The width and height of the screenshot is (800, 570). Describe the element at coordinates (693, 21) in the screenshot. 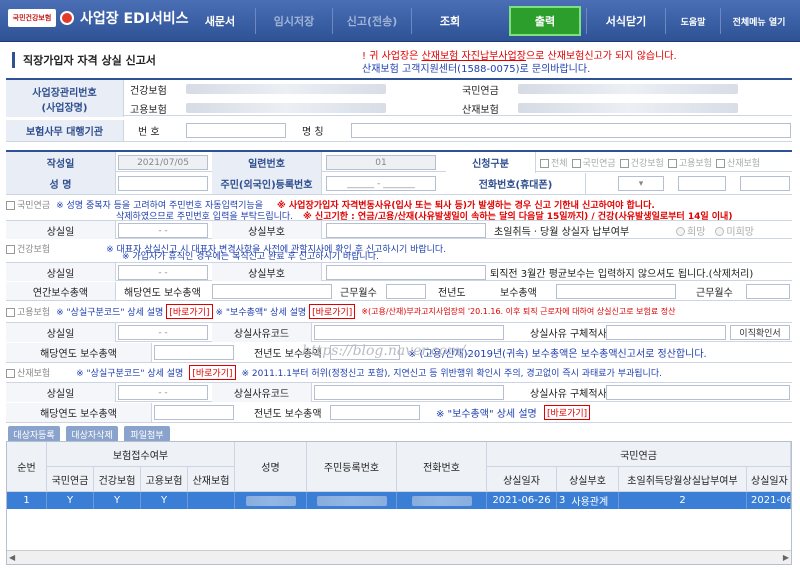

I see `help-button: 도움말` at that location.